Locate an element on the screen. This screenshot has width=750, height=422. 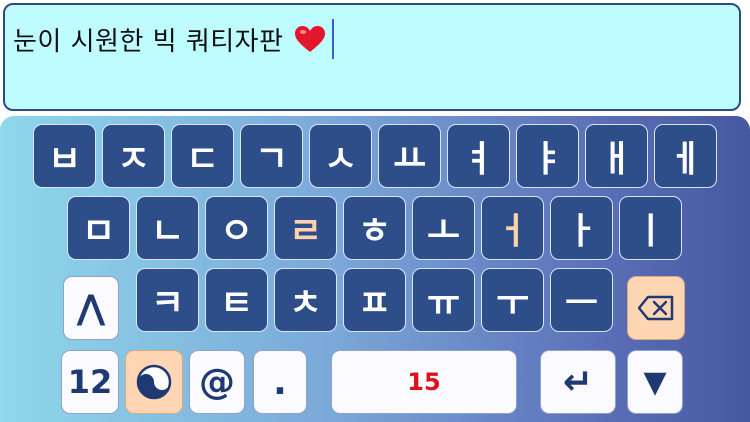
key-mieum: ㅁ is located at coordinates (98, 228).